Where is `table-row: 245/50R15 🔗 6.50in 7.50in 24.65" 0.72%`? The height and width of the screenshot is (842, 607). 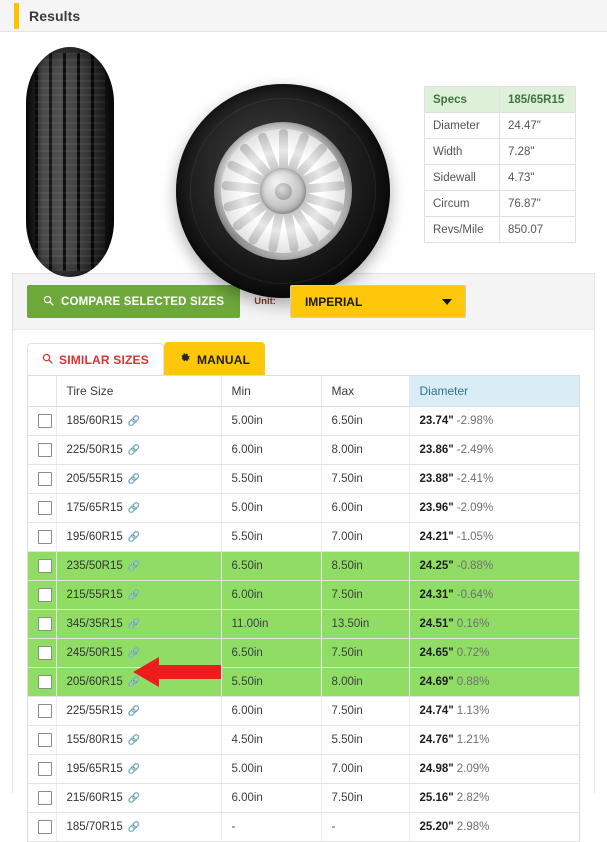 table-row: 245/50R15 🔗 6.50in 7.50in 24.65" 0.72% is located at coordinates (303, 653).